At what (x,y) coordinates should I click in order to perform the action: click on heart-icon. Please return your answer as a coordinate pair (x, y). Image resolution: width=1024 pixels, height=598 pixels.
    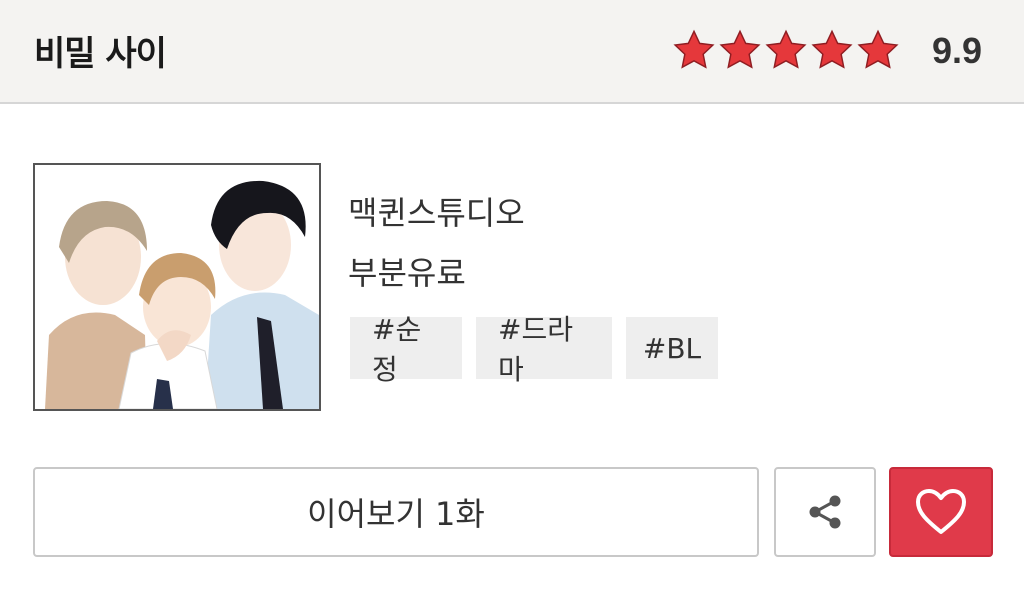
    Looking at the image, I should click on (941, 511).